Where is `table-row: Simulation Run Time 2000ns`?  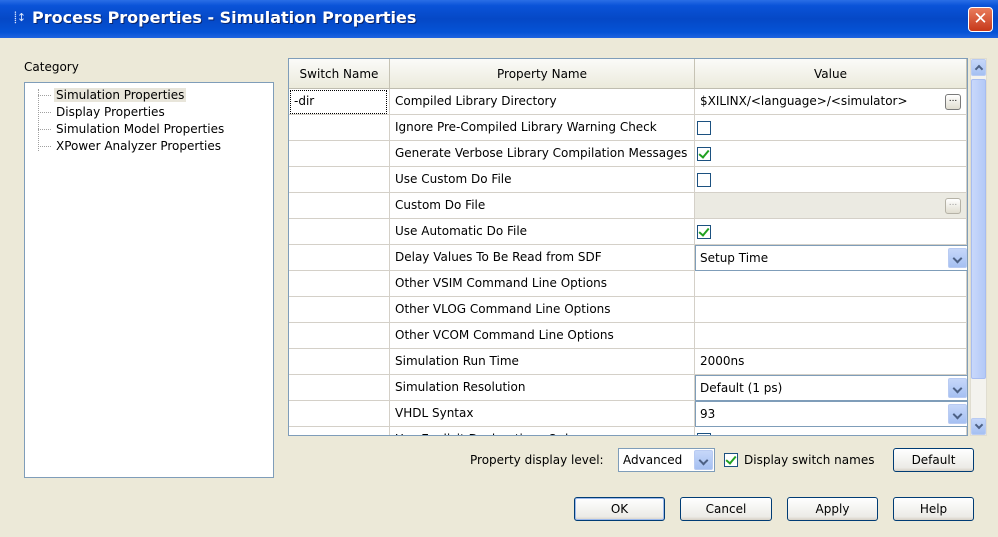 table-row: Simulation Run Time 2000ns is located at coordinates (628, 362).